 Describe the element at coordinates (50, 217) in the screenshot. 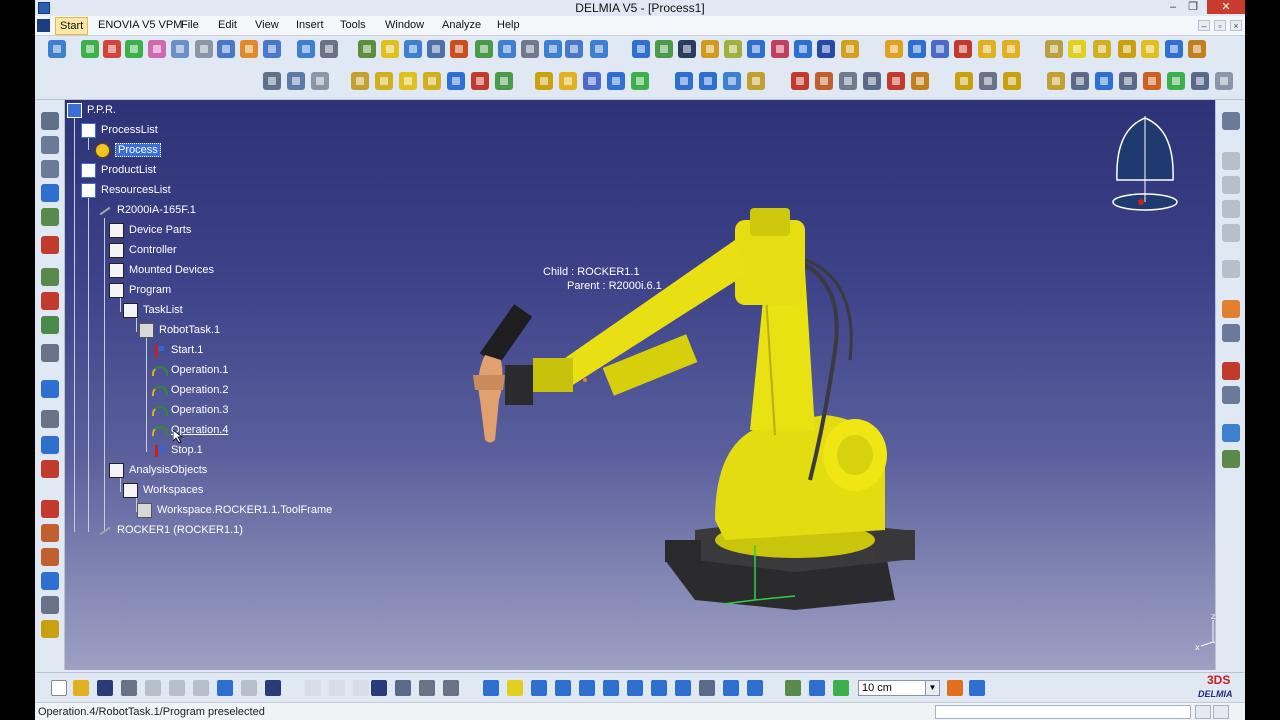

I see `catalog-side-icon` at that location.